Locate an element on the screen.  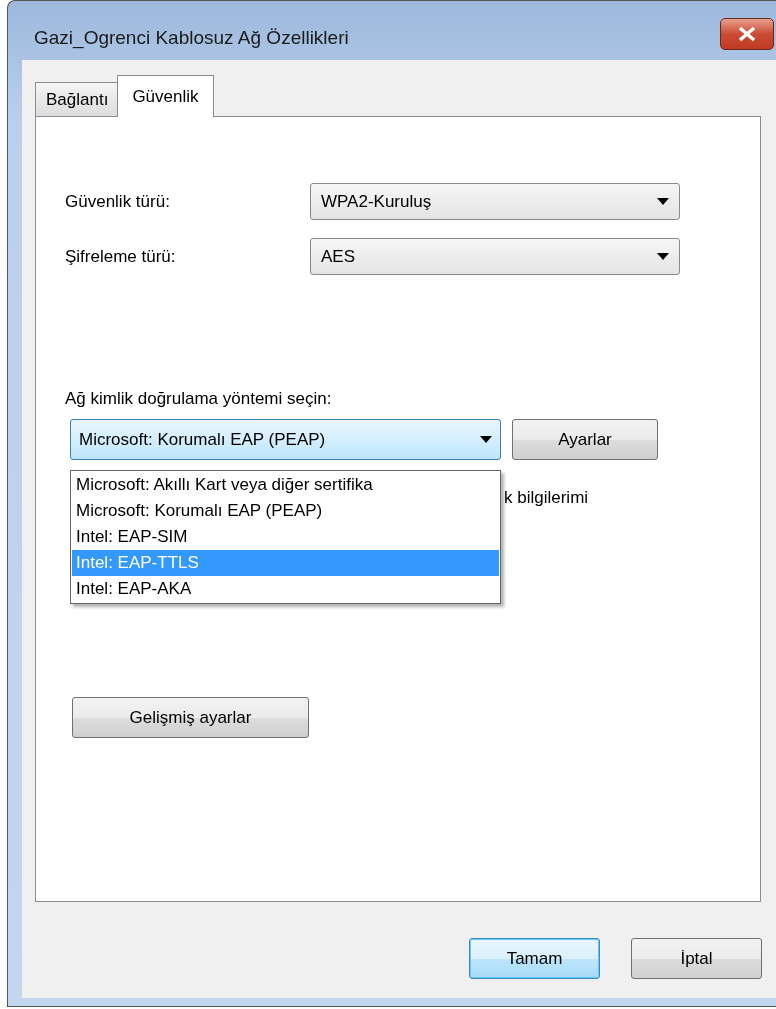
close-icon is located at coordinates (747, 33).